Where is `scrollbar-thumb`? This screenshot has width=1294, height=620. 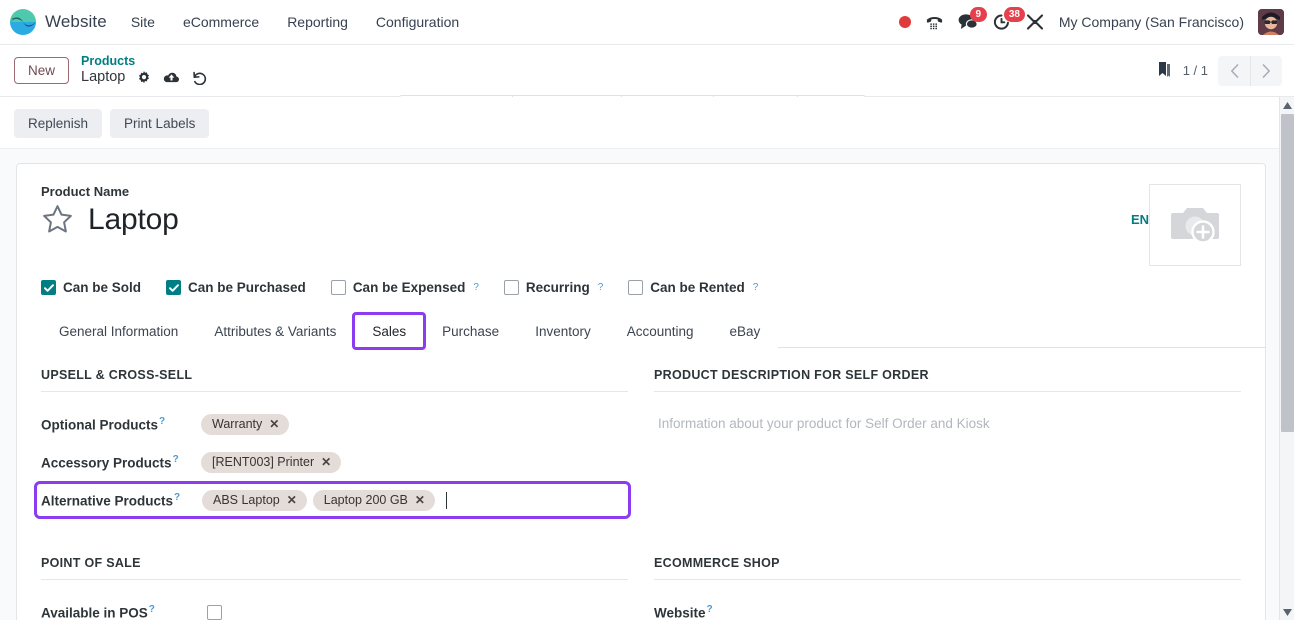
scrollbar-thumb is located at coordinates (1287, 273).